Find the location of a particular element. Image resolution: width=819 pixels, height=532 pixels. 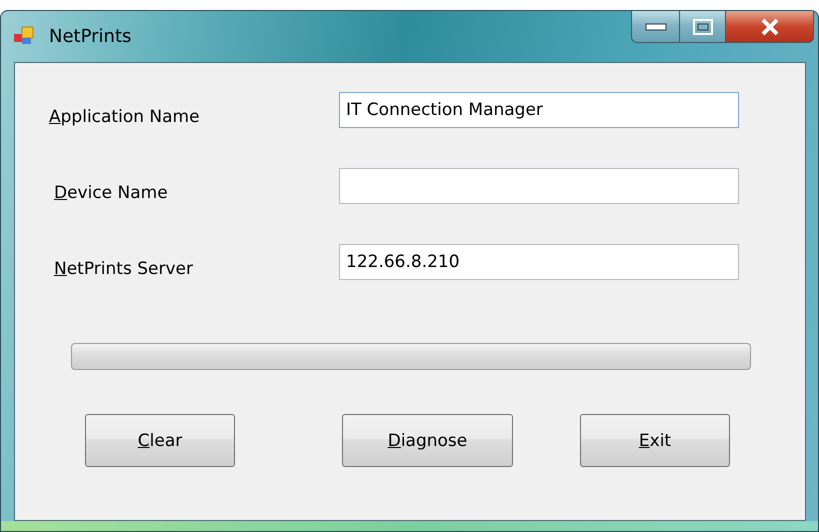

maximize-icon is located at coordinates (702, 26).